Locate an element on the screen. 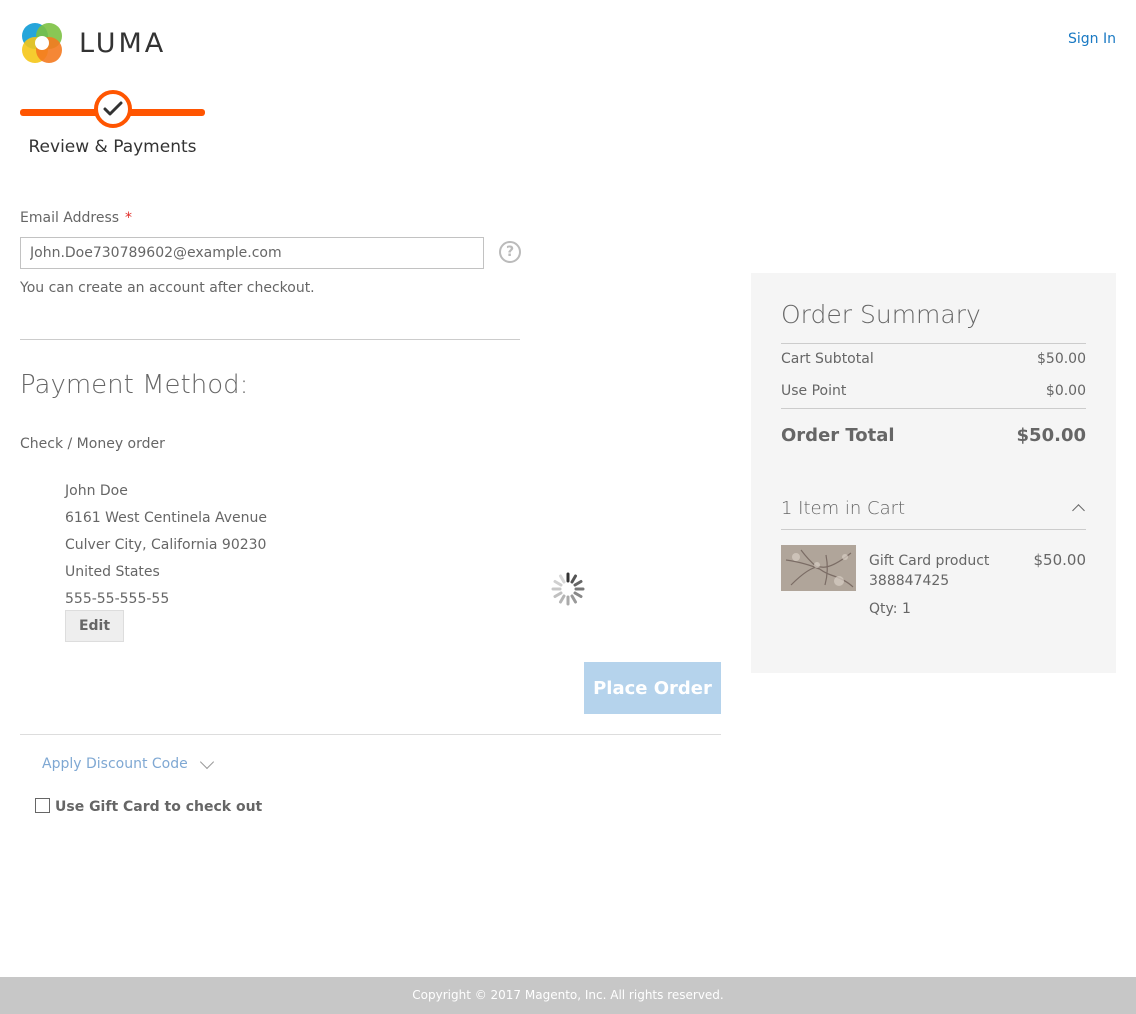 The width and height of the screenshot is (1136, 1014). progress-step-marker is located at coordinates (113, 109).